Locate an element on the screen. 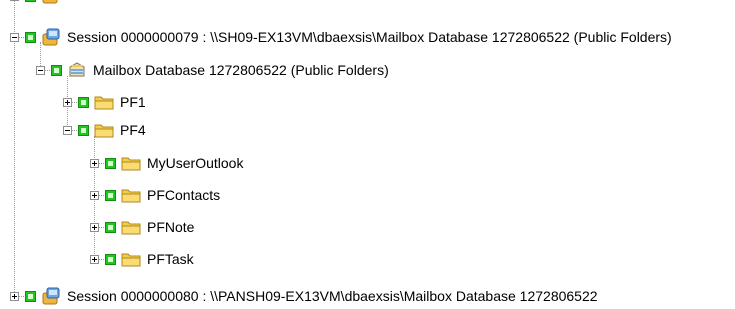  node-label: PFContacts is located at coordinates (184, 195).